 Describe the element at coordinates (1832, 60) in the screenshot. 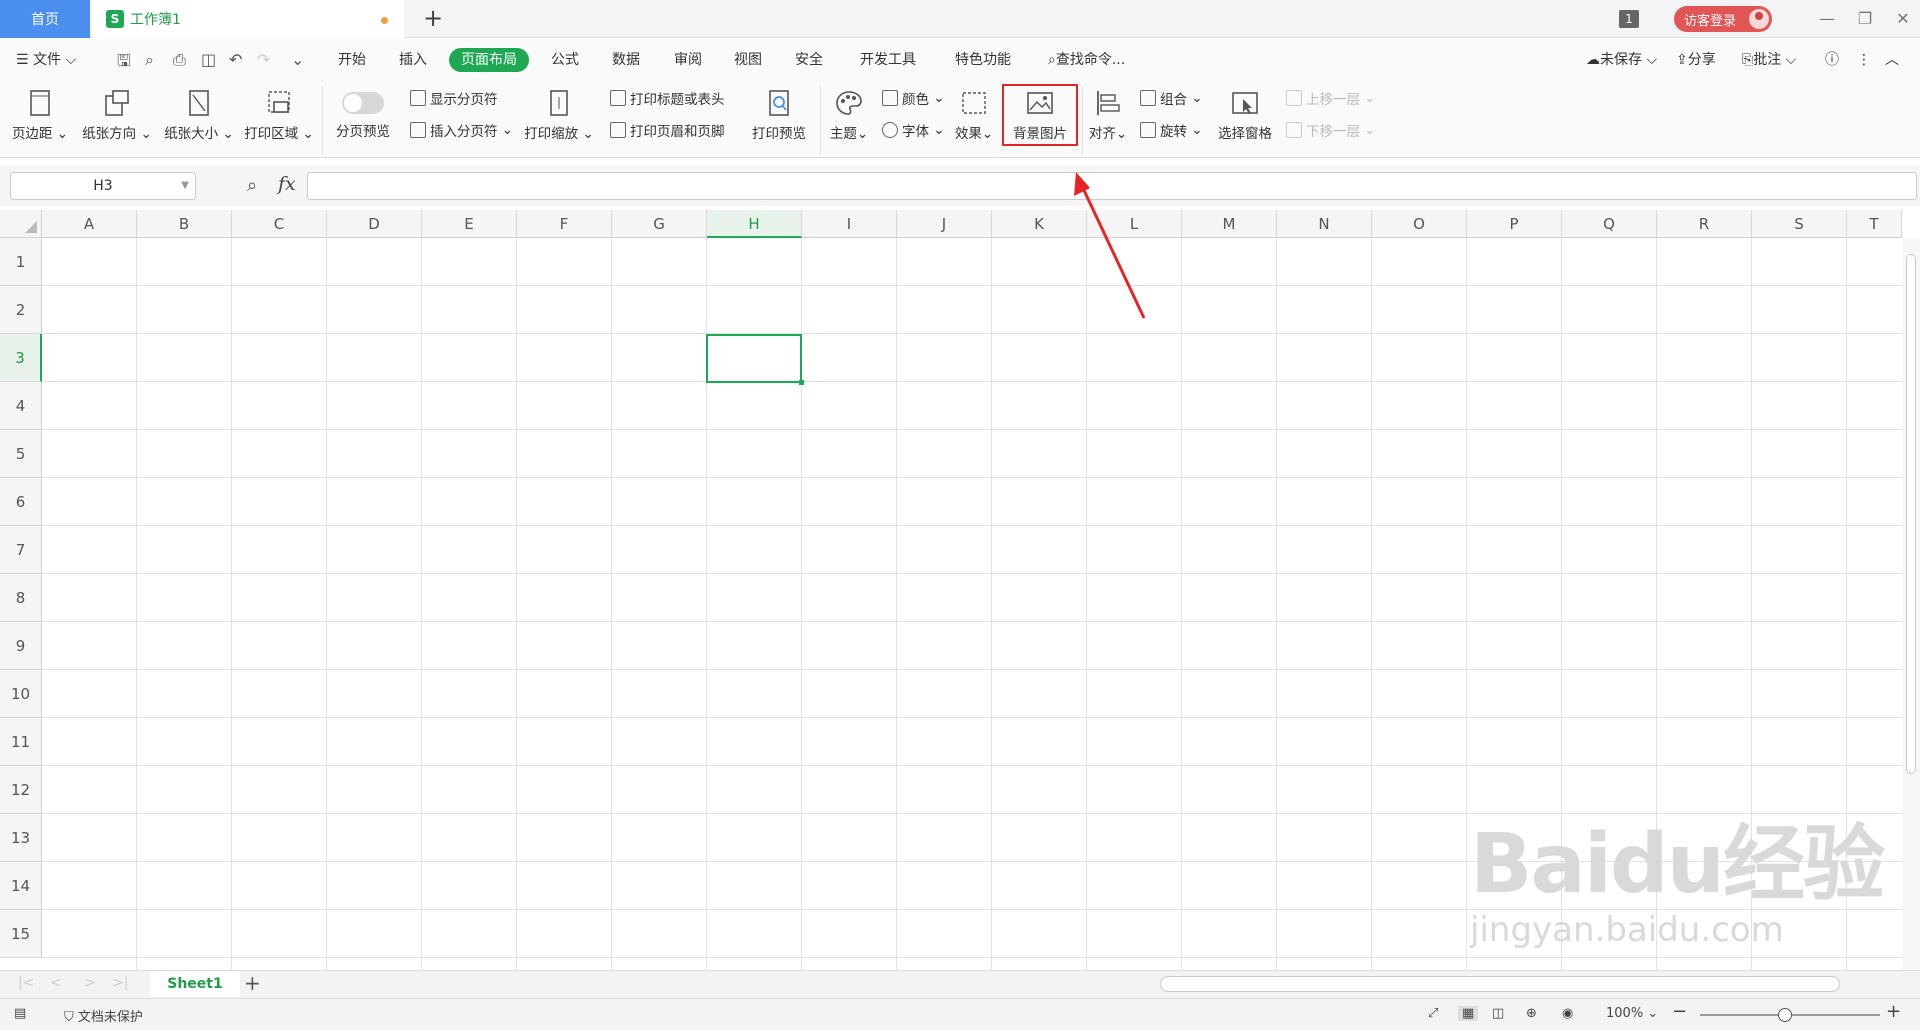

I see `help-icon: ⓘ` at that location.